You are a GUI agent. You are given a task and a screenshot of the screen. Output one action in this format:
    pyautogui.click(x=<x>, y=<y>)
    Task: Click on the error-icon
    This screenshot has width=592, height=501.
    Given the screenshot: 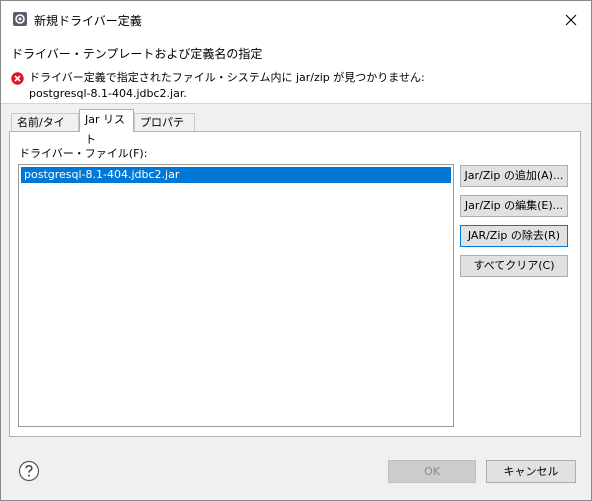 What is the action you would take?
    pyautogui.click(x=17, y=78)
    